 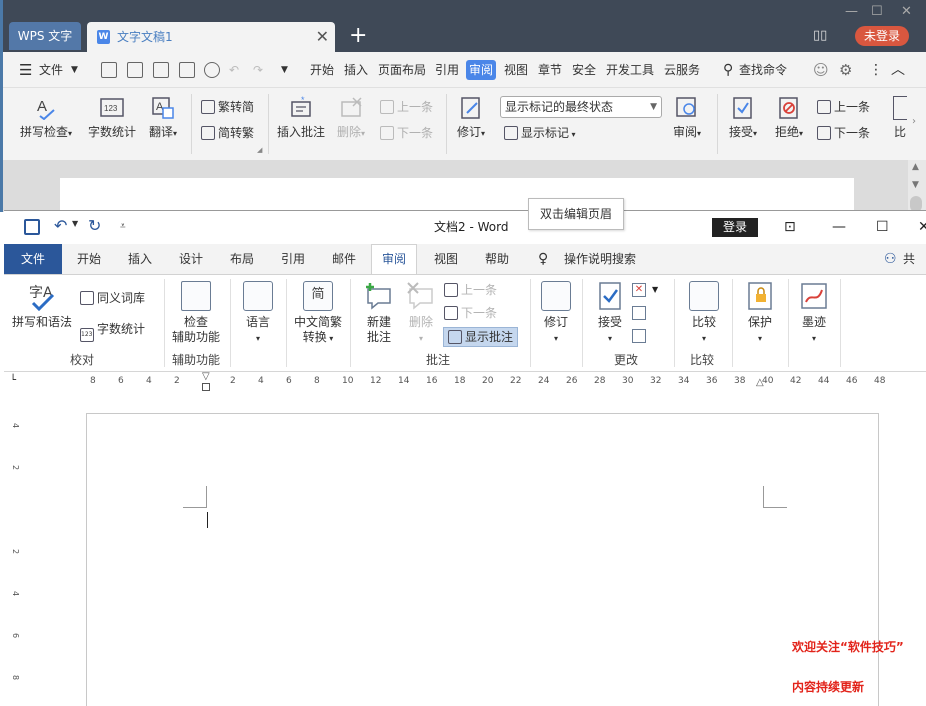 I want to click on check-accessibility-button: 检查 辅助功能, so click(x=196, y=313).